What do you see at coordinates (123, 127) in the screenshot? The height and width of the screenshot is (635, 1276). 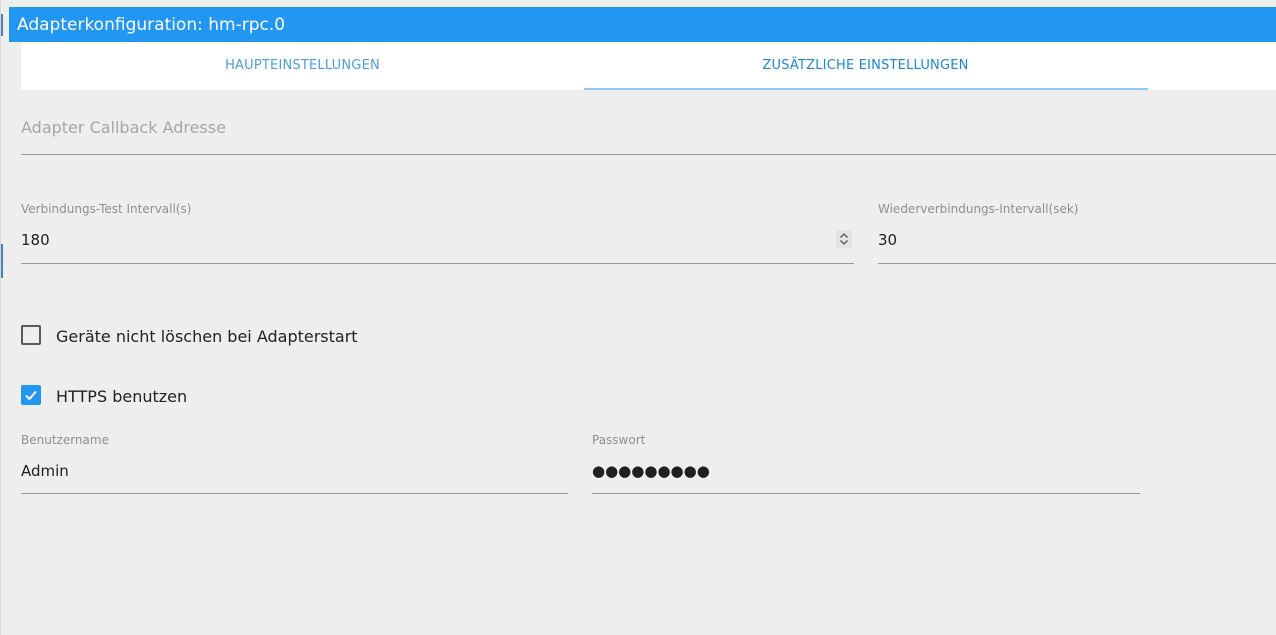 I see `callback-address-placeholder: Adapter Callback Adresse` at bounding box center [123, 127].